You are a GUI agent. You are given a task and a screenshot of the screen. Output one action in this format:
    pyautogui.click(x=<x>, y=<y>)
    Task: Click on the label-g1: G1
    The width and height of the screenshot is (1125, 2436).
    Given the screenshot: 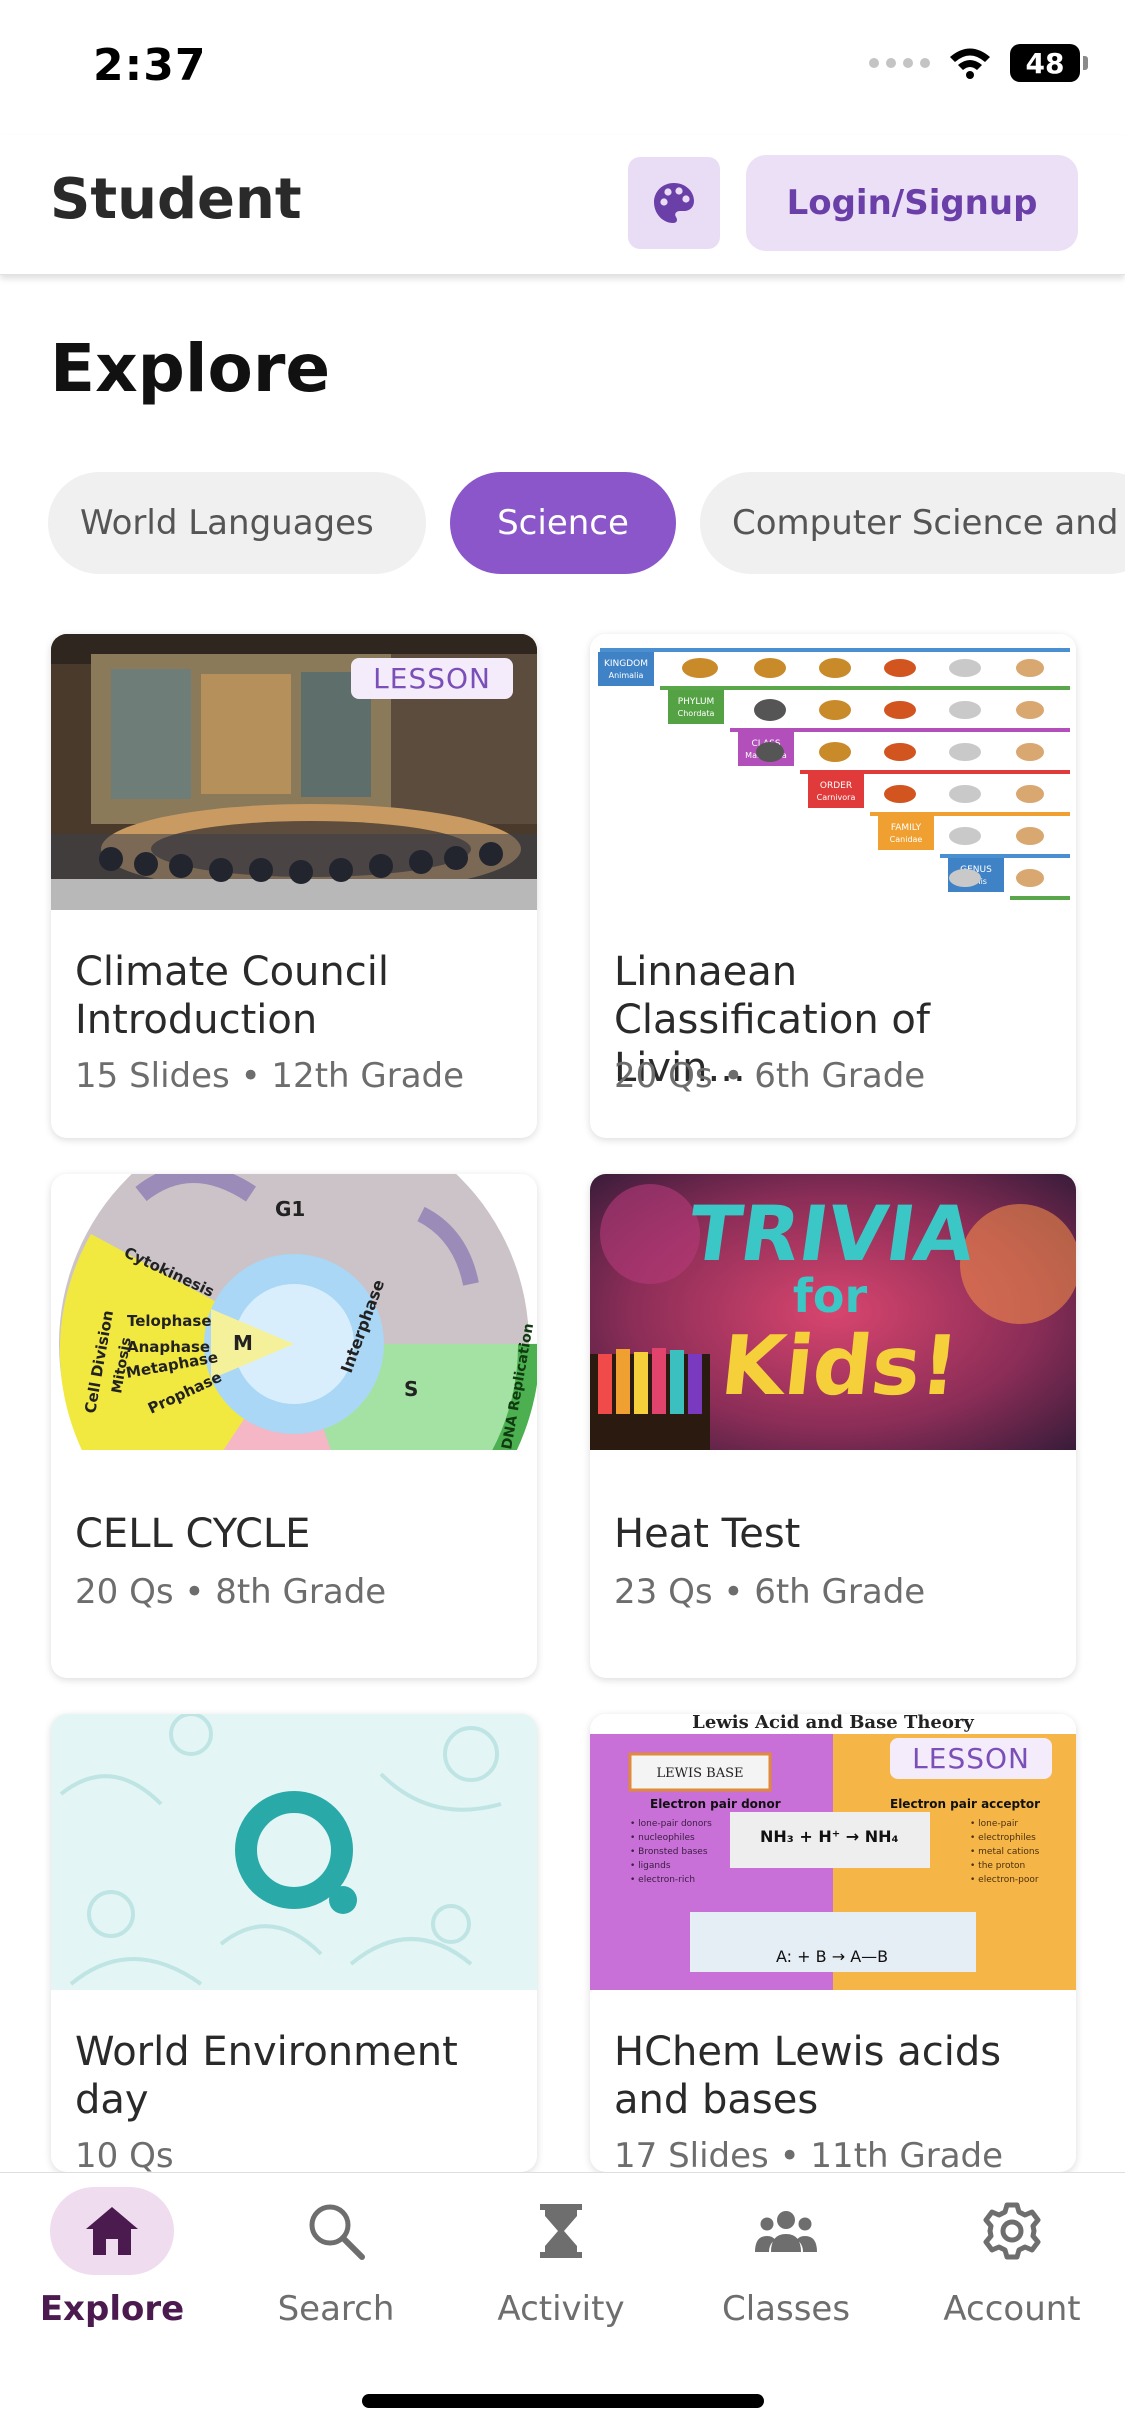 What is the action you would take?
    pyautogui.click(x=290, y=1209)
    